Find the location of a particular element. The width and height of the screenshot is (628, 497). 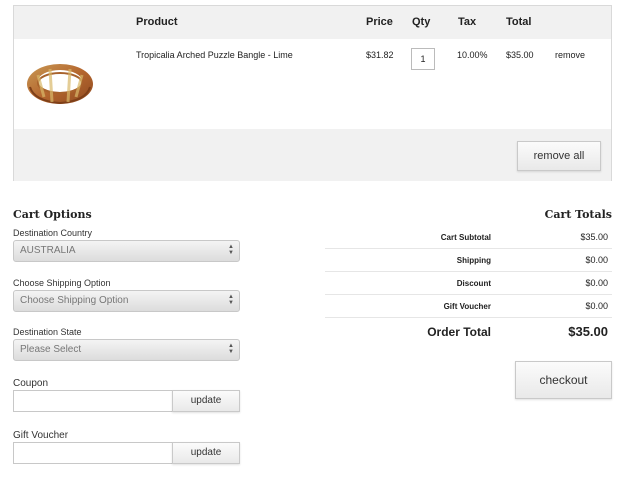

order-total-label: Order Total is located at coordinates (459, 332).